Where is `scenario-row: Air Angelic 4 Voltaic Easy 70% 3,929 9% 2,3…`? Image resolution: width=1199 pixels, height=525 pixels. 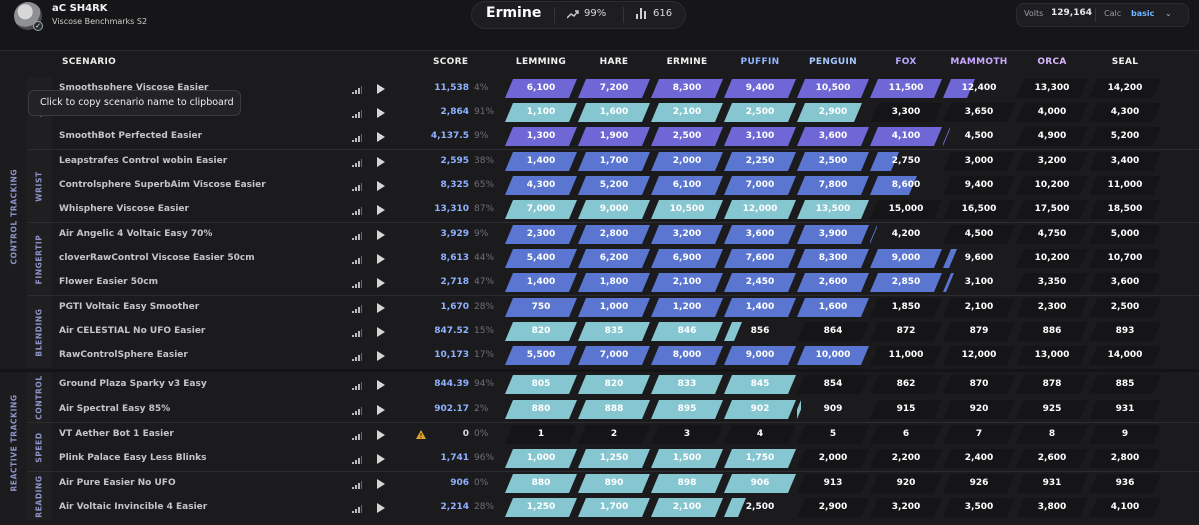
scenario-row: Air Angelic 4 Voltaic Easy 70% 3,929 9% 2,3… is located at coordinates (626, 235).